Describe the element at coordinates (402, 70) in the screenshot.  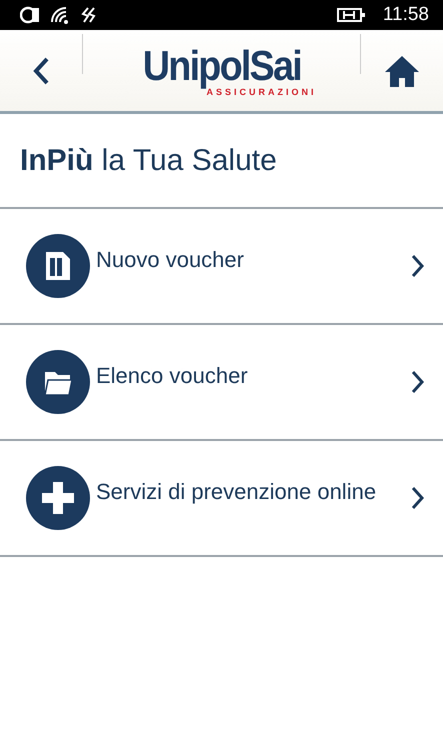
I see `home-button` at that location.